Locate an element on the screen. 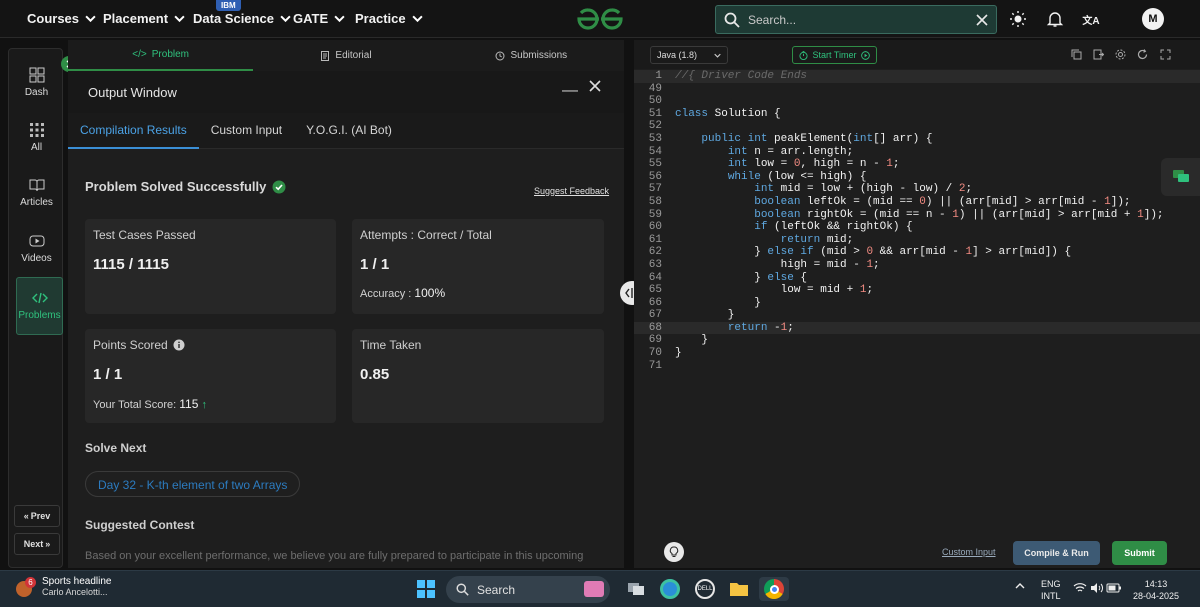 The width and height of the screenshot is (1200, 607). nav-placement: Placement is located at coordinates (144, 18).